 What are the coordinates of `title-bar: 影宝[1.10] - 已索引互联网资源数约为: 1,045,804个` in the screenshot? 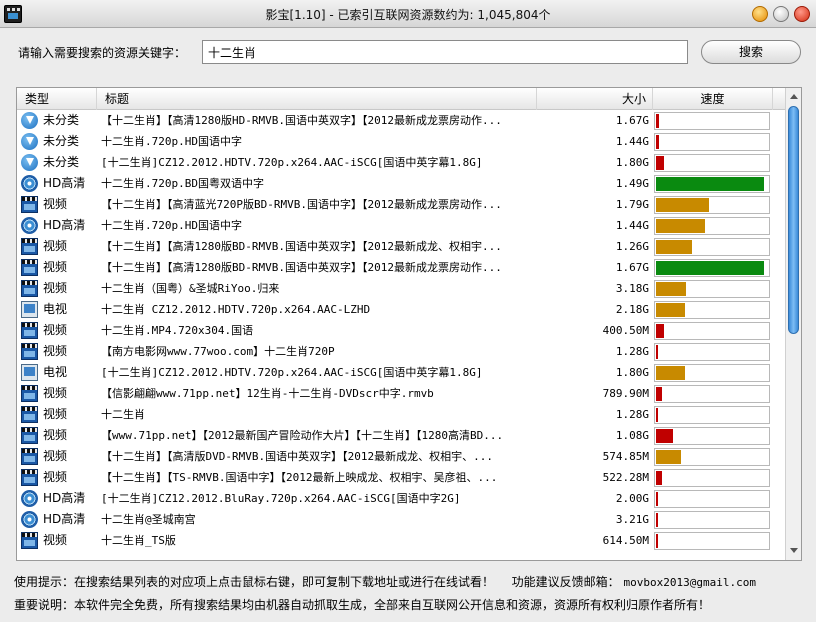 It's located at (408, 14).